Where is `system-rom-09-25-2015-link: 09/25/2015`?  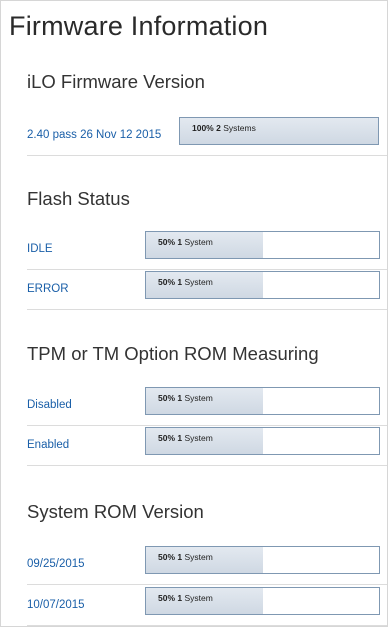 system-rom-09-25-2015-link: 09/25/2015 is located at coordinates (56, 564).